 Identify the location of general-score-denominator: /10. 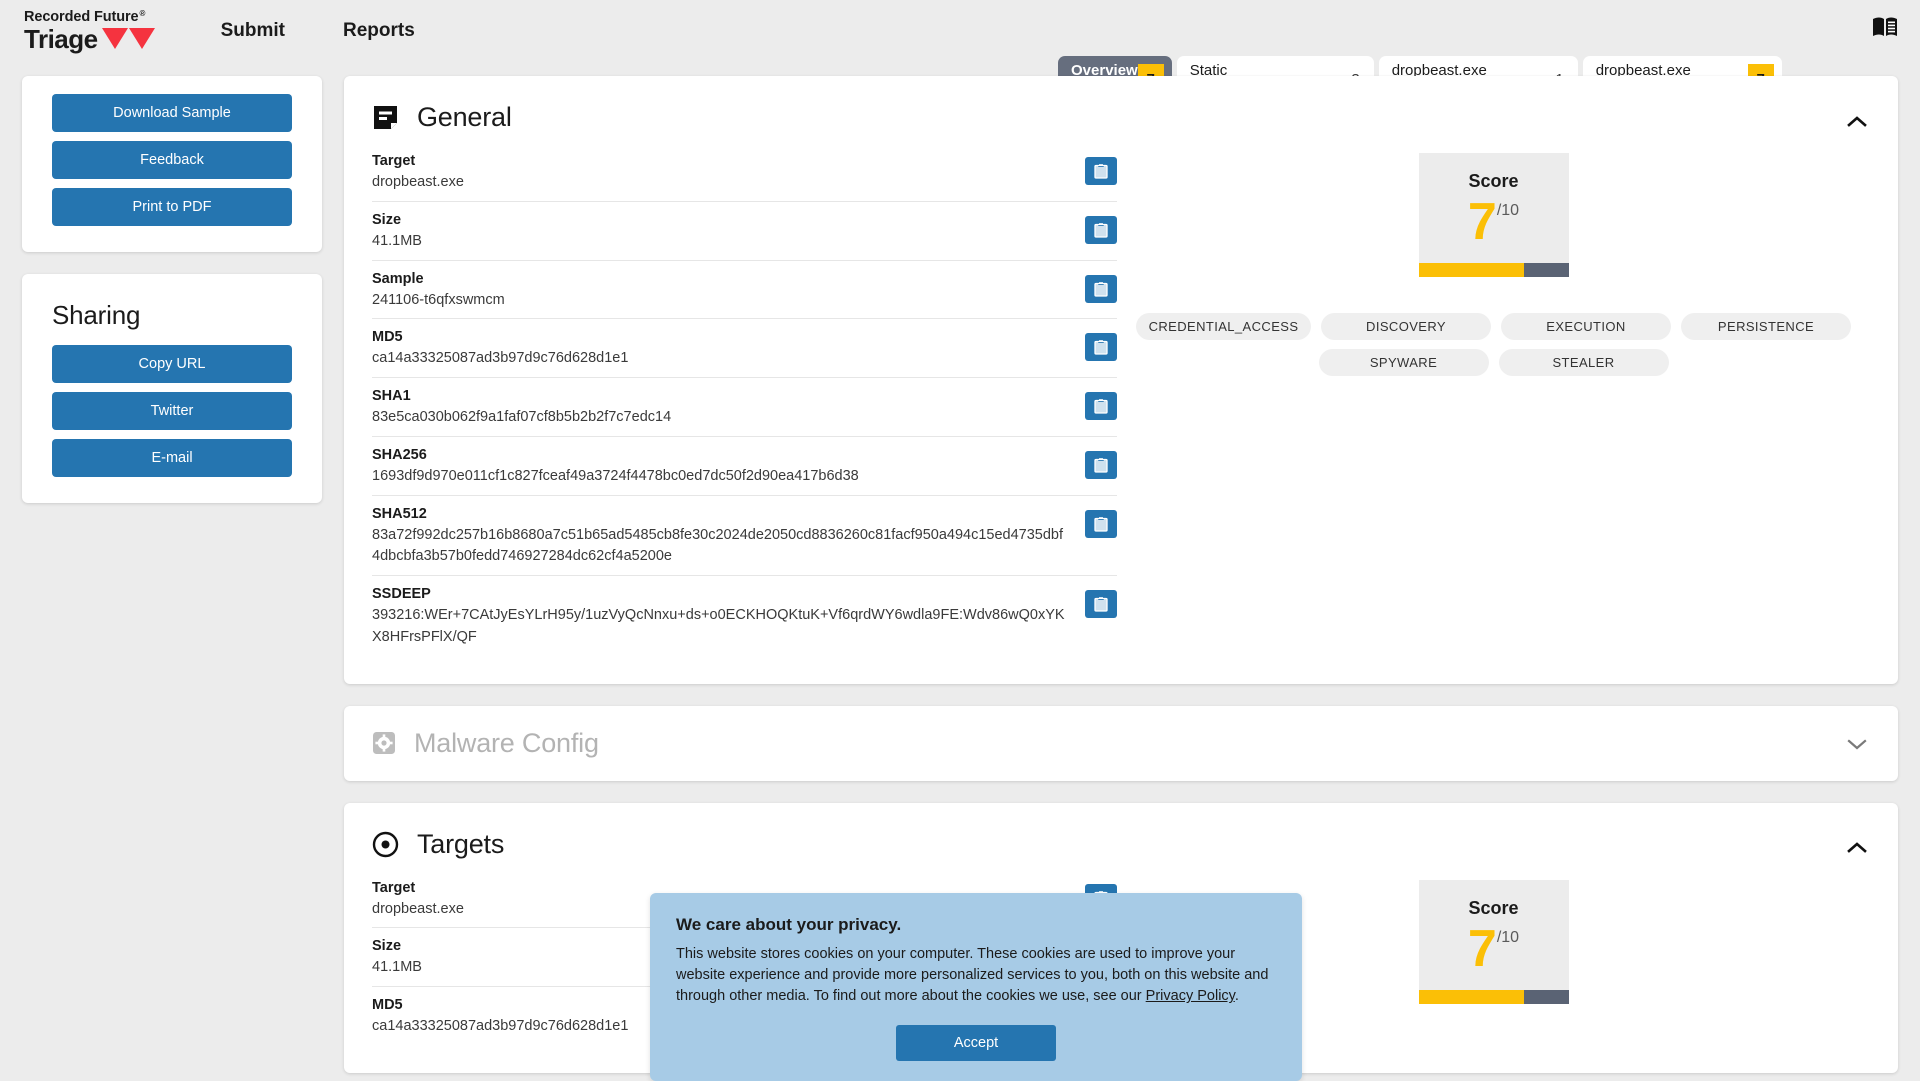
(1508, 210).